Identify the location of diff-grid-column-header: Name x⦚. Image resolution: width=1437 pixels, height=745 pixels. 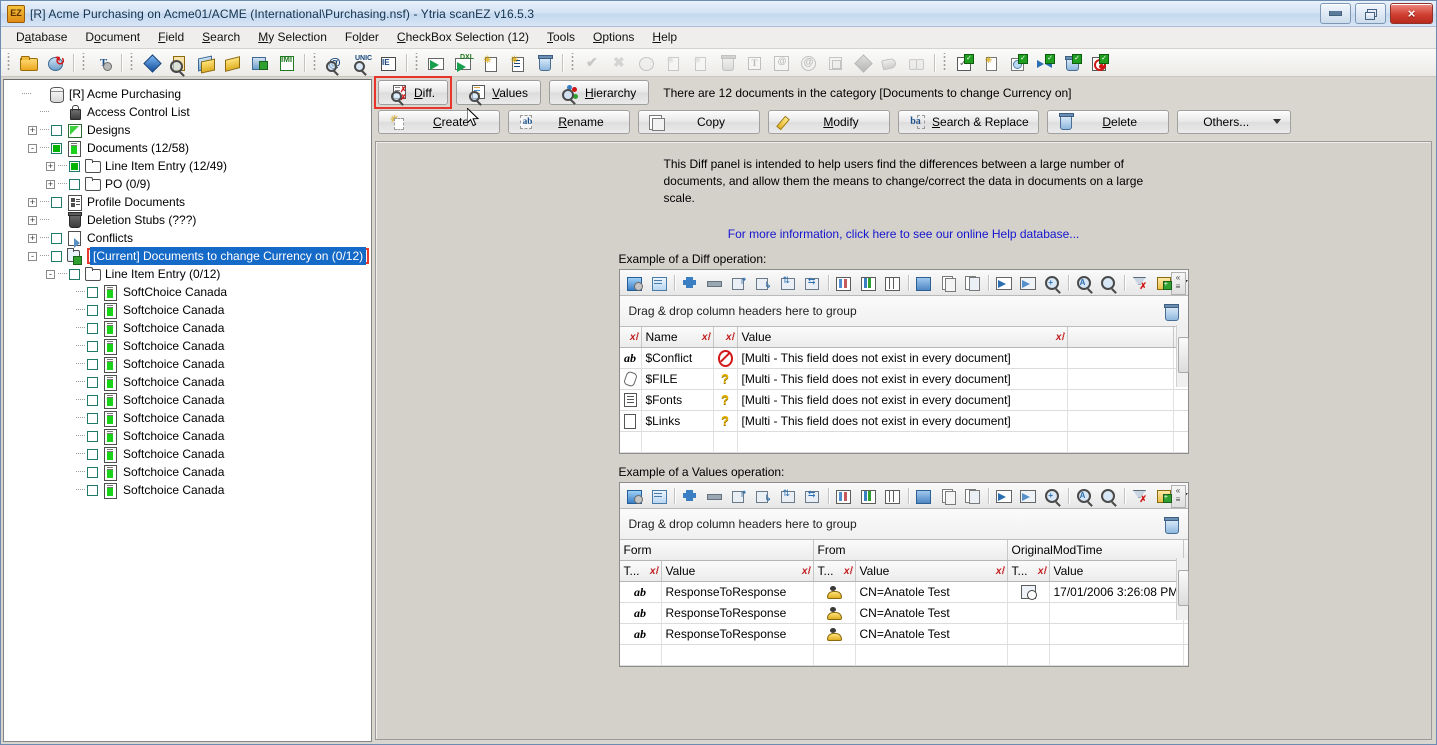
(678, 337).